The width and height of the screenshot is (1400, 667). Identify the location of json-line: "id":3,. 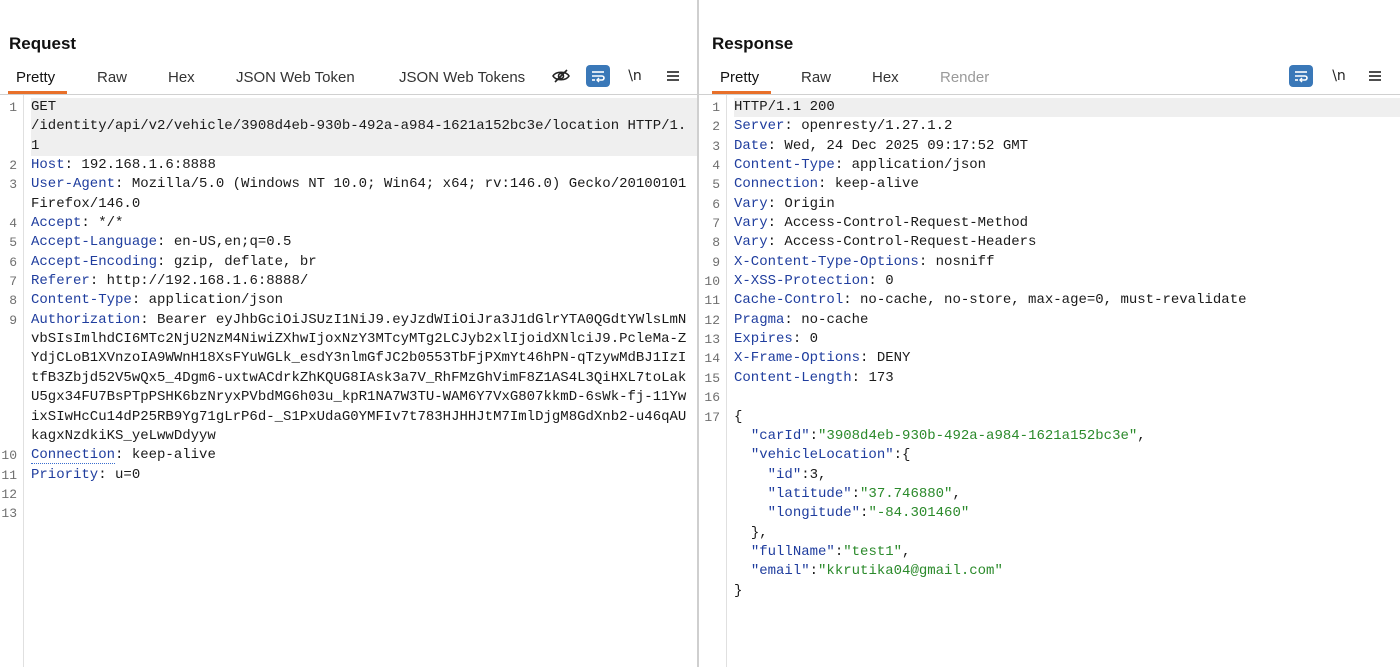
(1051, 475).